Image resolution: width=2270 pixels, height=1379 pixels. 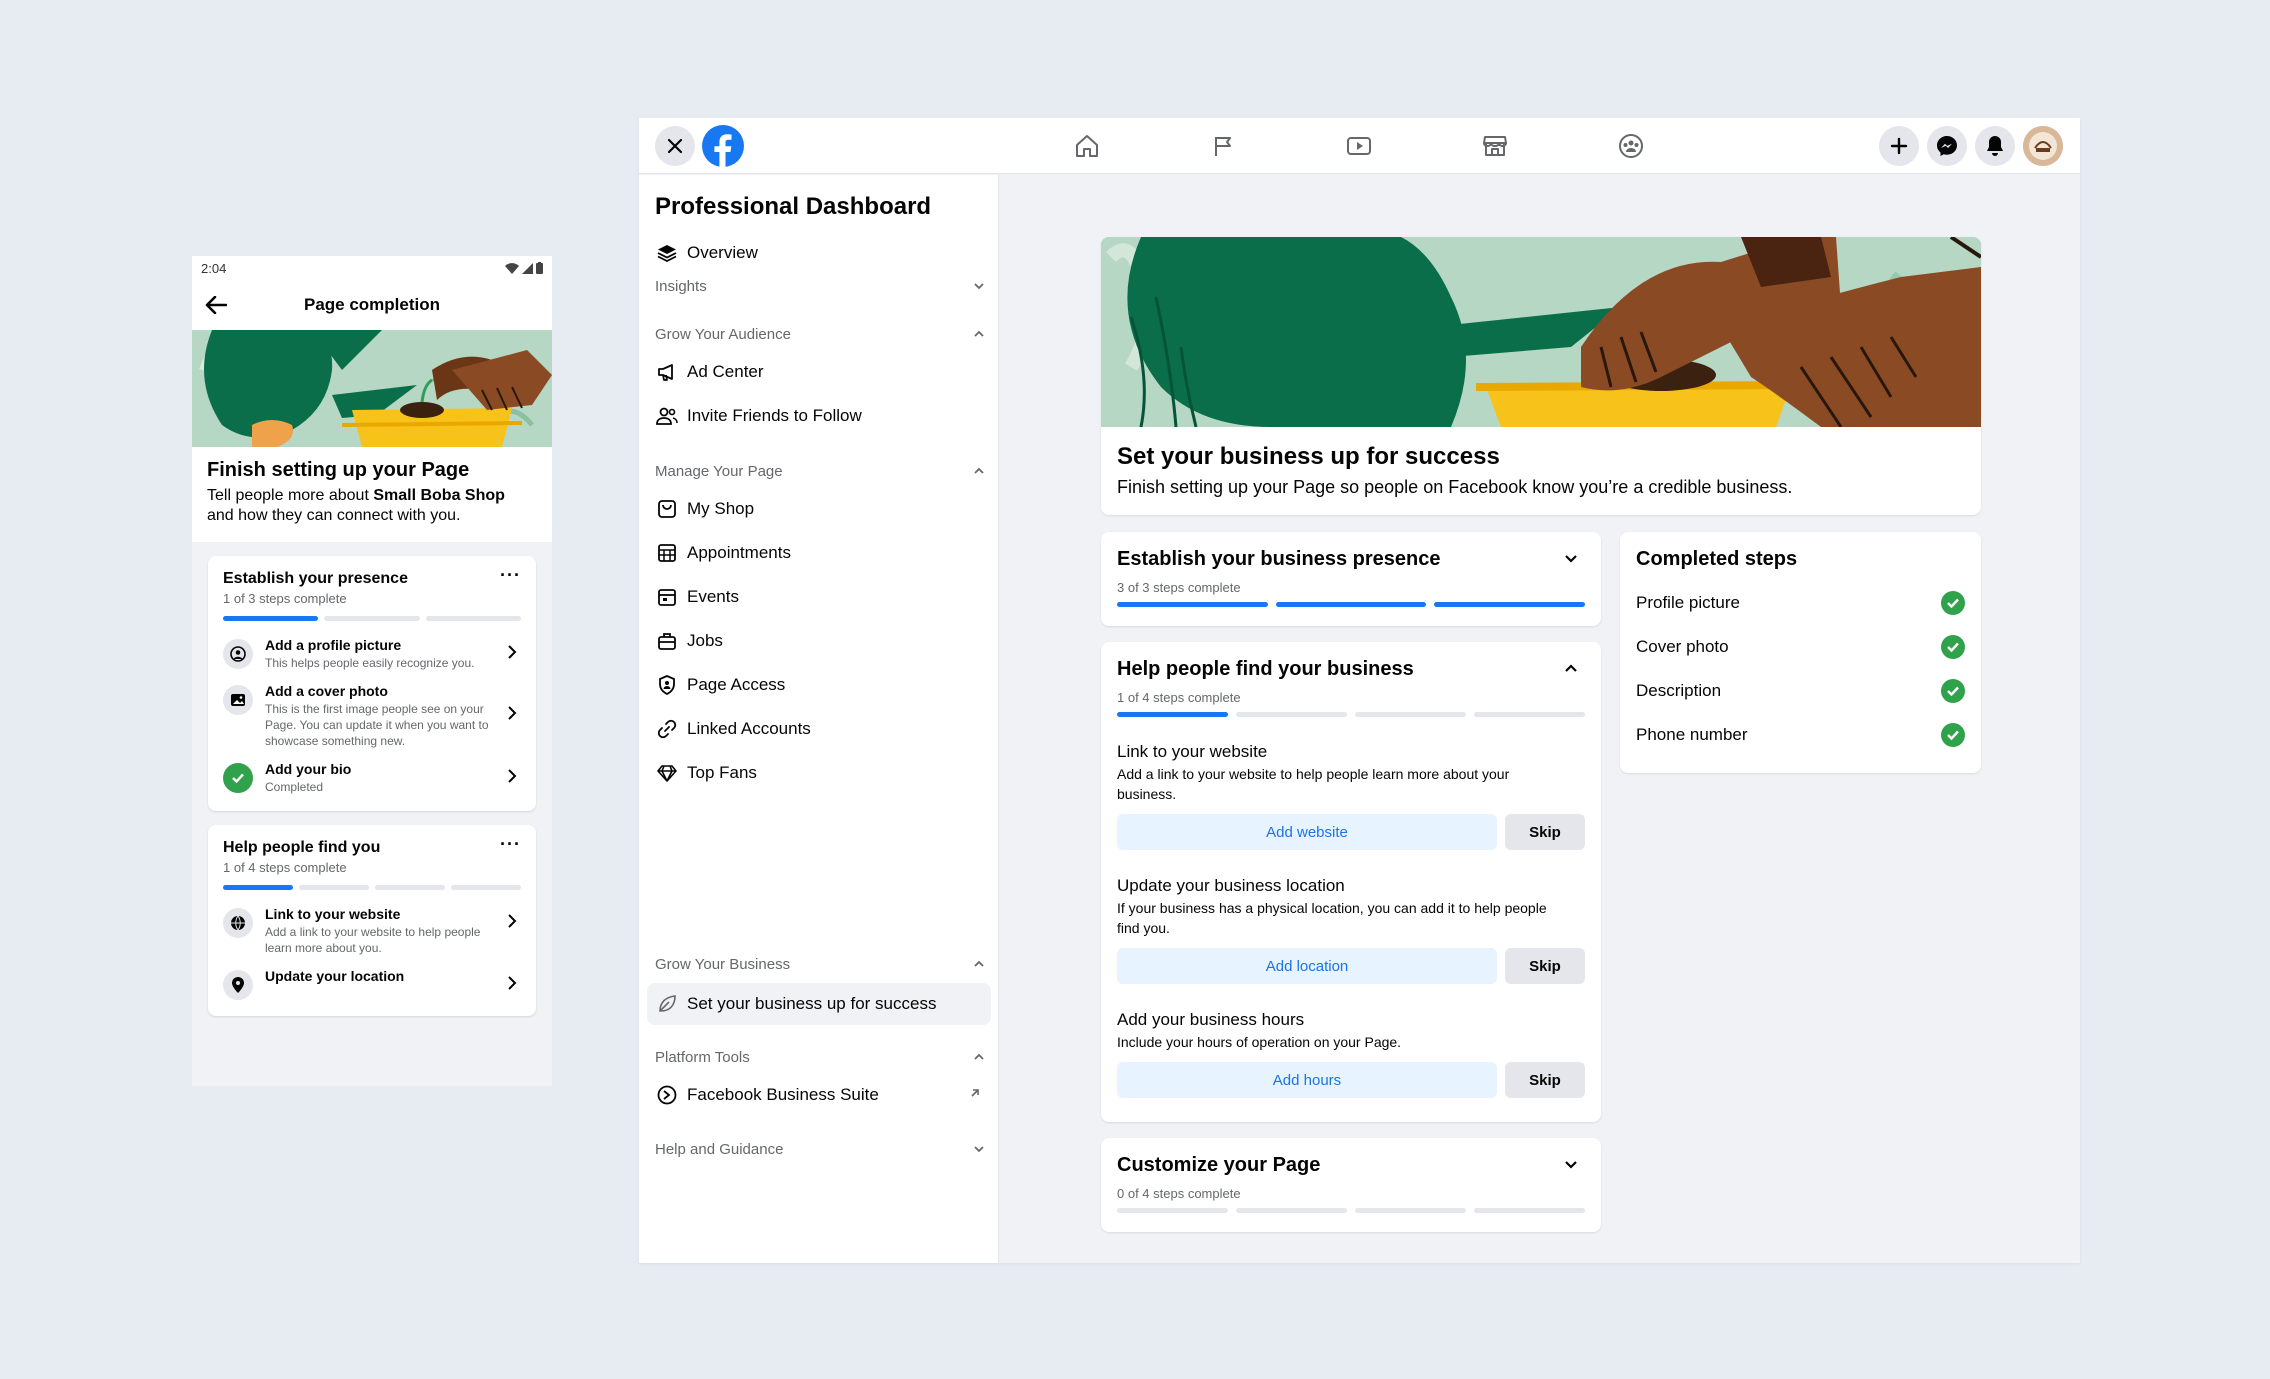 I want to click on flag-icon, so click(x=1223, y=146).